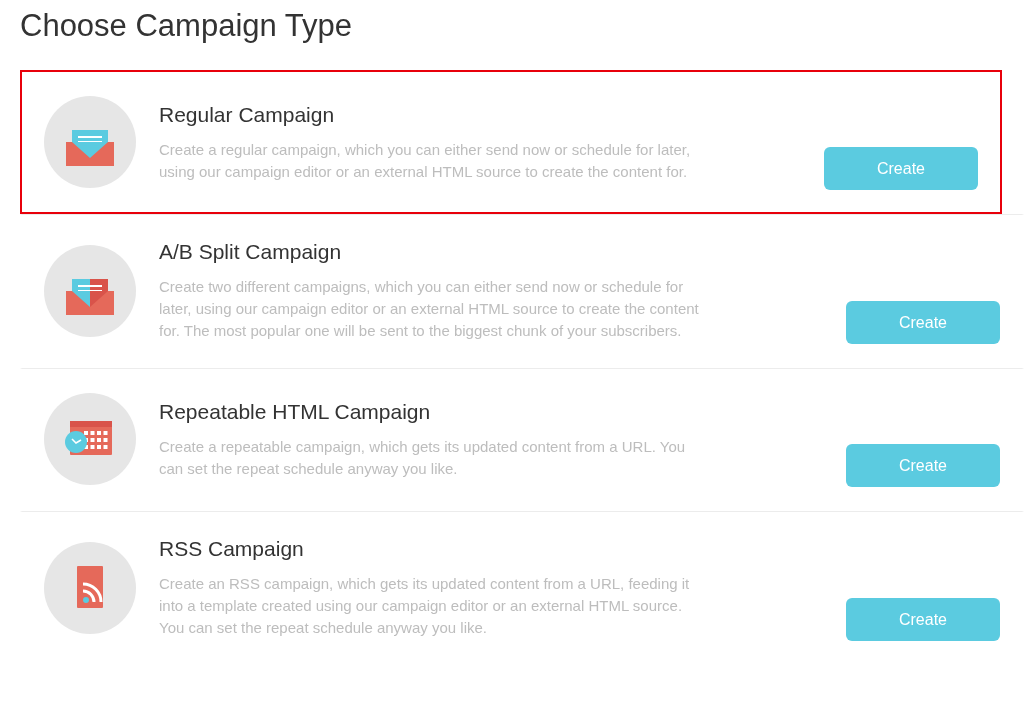 Image resolution: width=1024 pixels, height=702 pixels. What do you see at coordinates (232, 549) in the screenshot?
I see `campaign-title: RSS Campaign` at bounding box center [232, 549].